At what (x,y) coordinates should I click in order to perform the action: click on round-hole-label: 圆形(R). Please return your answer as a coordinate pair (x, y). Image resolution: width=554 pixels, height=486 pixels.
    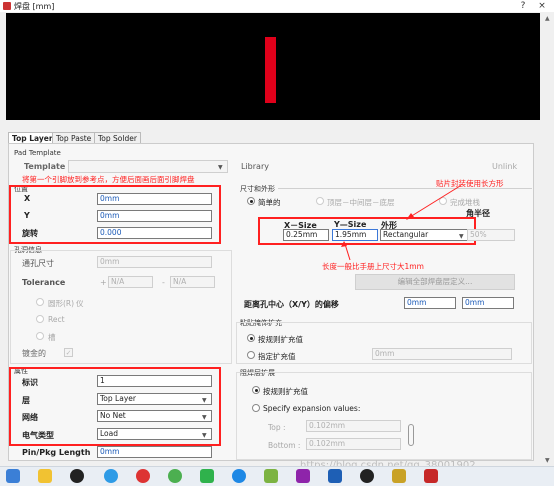
    Looking at the image, I should click on (61, 303).